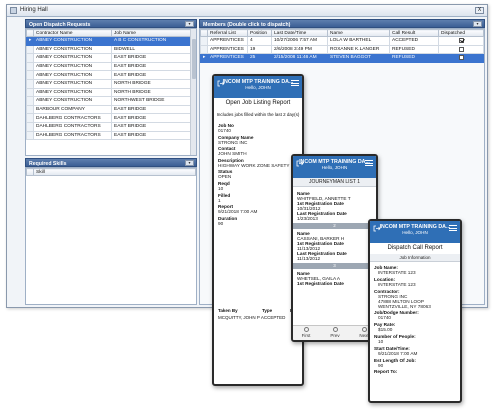  I want to click on entry-field-value: 11/13/2012, so click(309, 258).